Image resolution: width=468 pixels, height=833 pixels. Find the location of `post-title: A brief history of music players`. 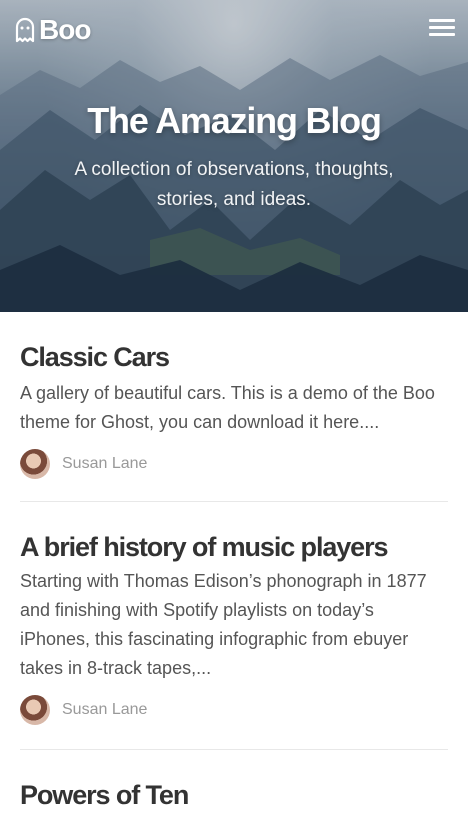

post-title: A brief history of music players is located at coordinates (234, 547).